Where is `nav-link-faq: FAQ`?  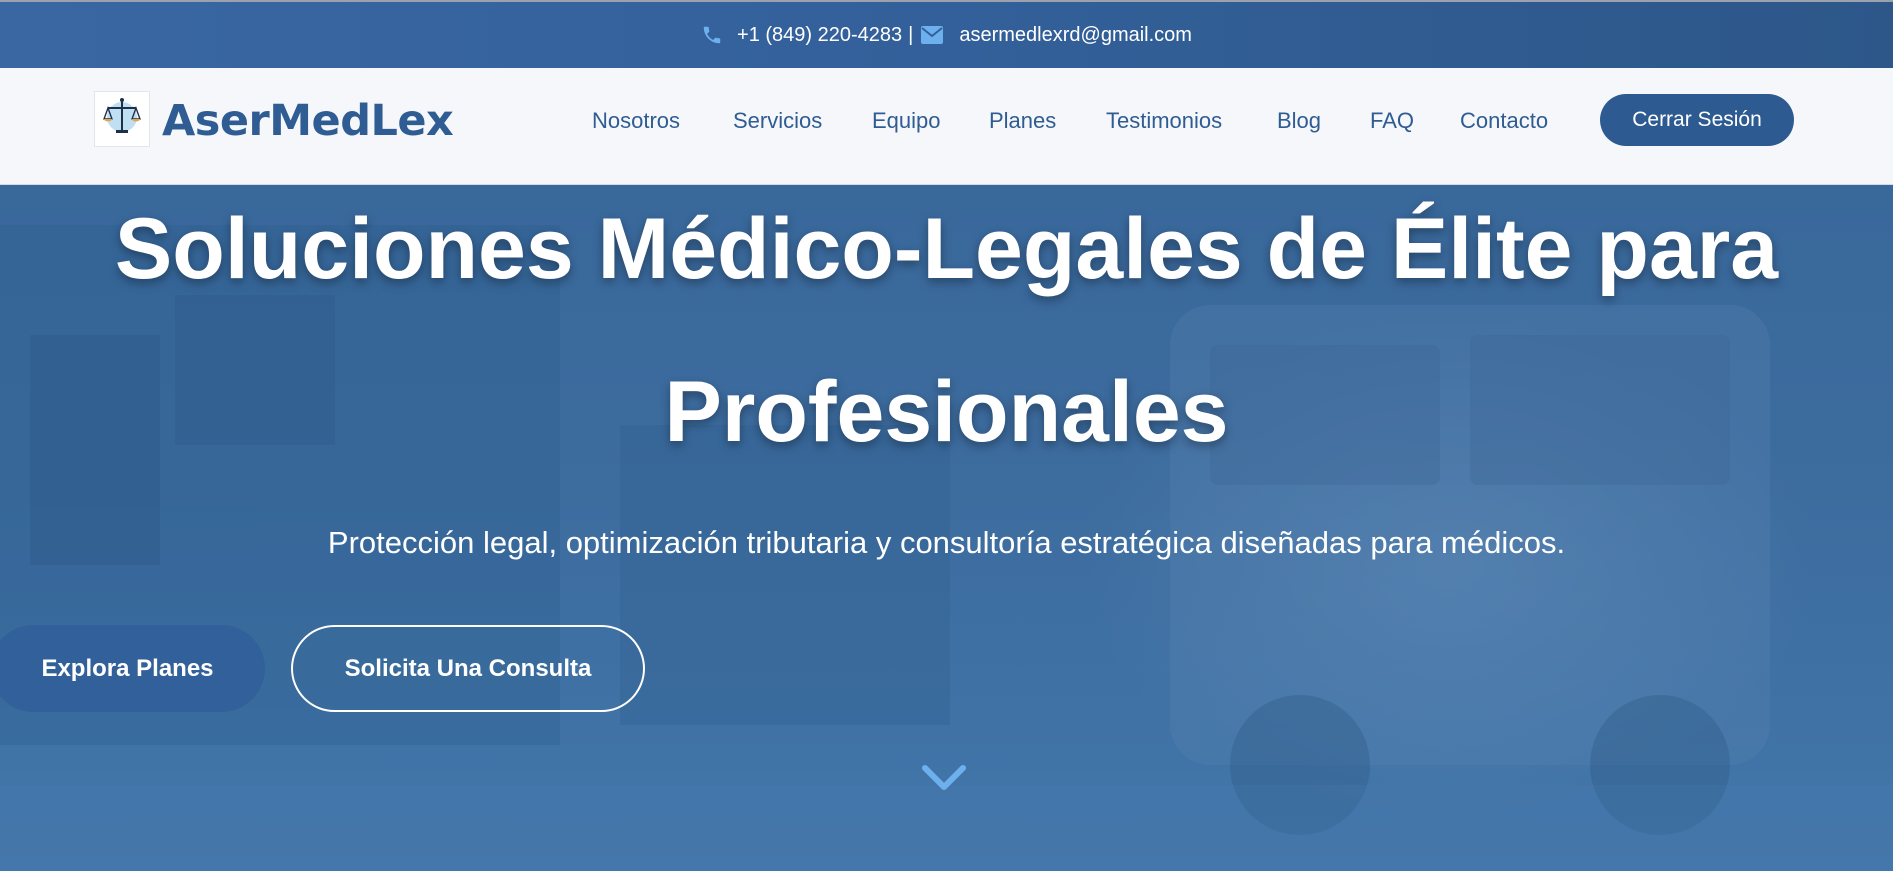 nav-link-faq: FAQ is located at coordinates (1392, 121).